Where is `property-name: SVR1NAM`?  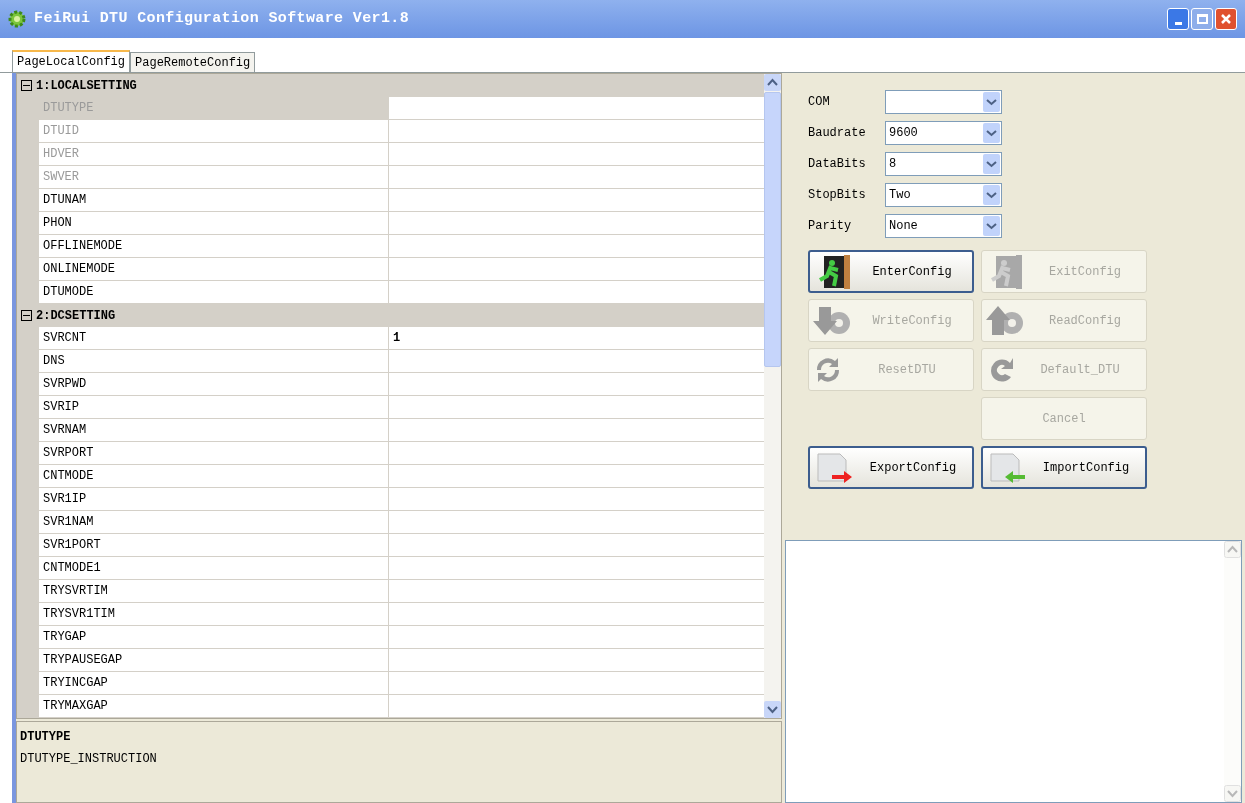
property-name: SVR1NAM is located at coordinates (214, 522).